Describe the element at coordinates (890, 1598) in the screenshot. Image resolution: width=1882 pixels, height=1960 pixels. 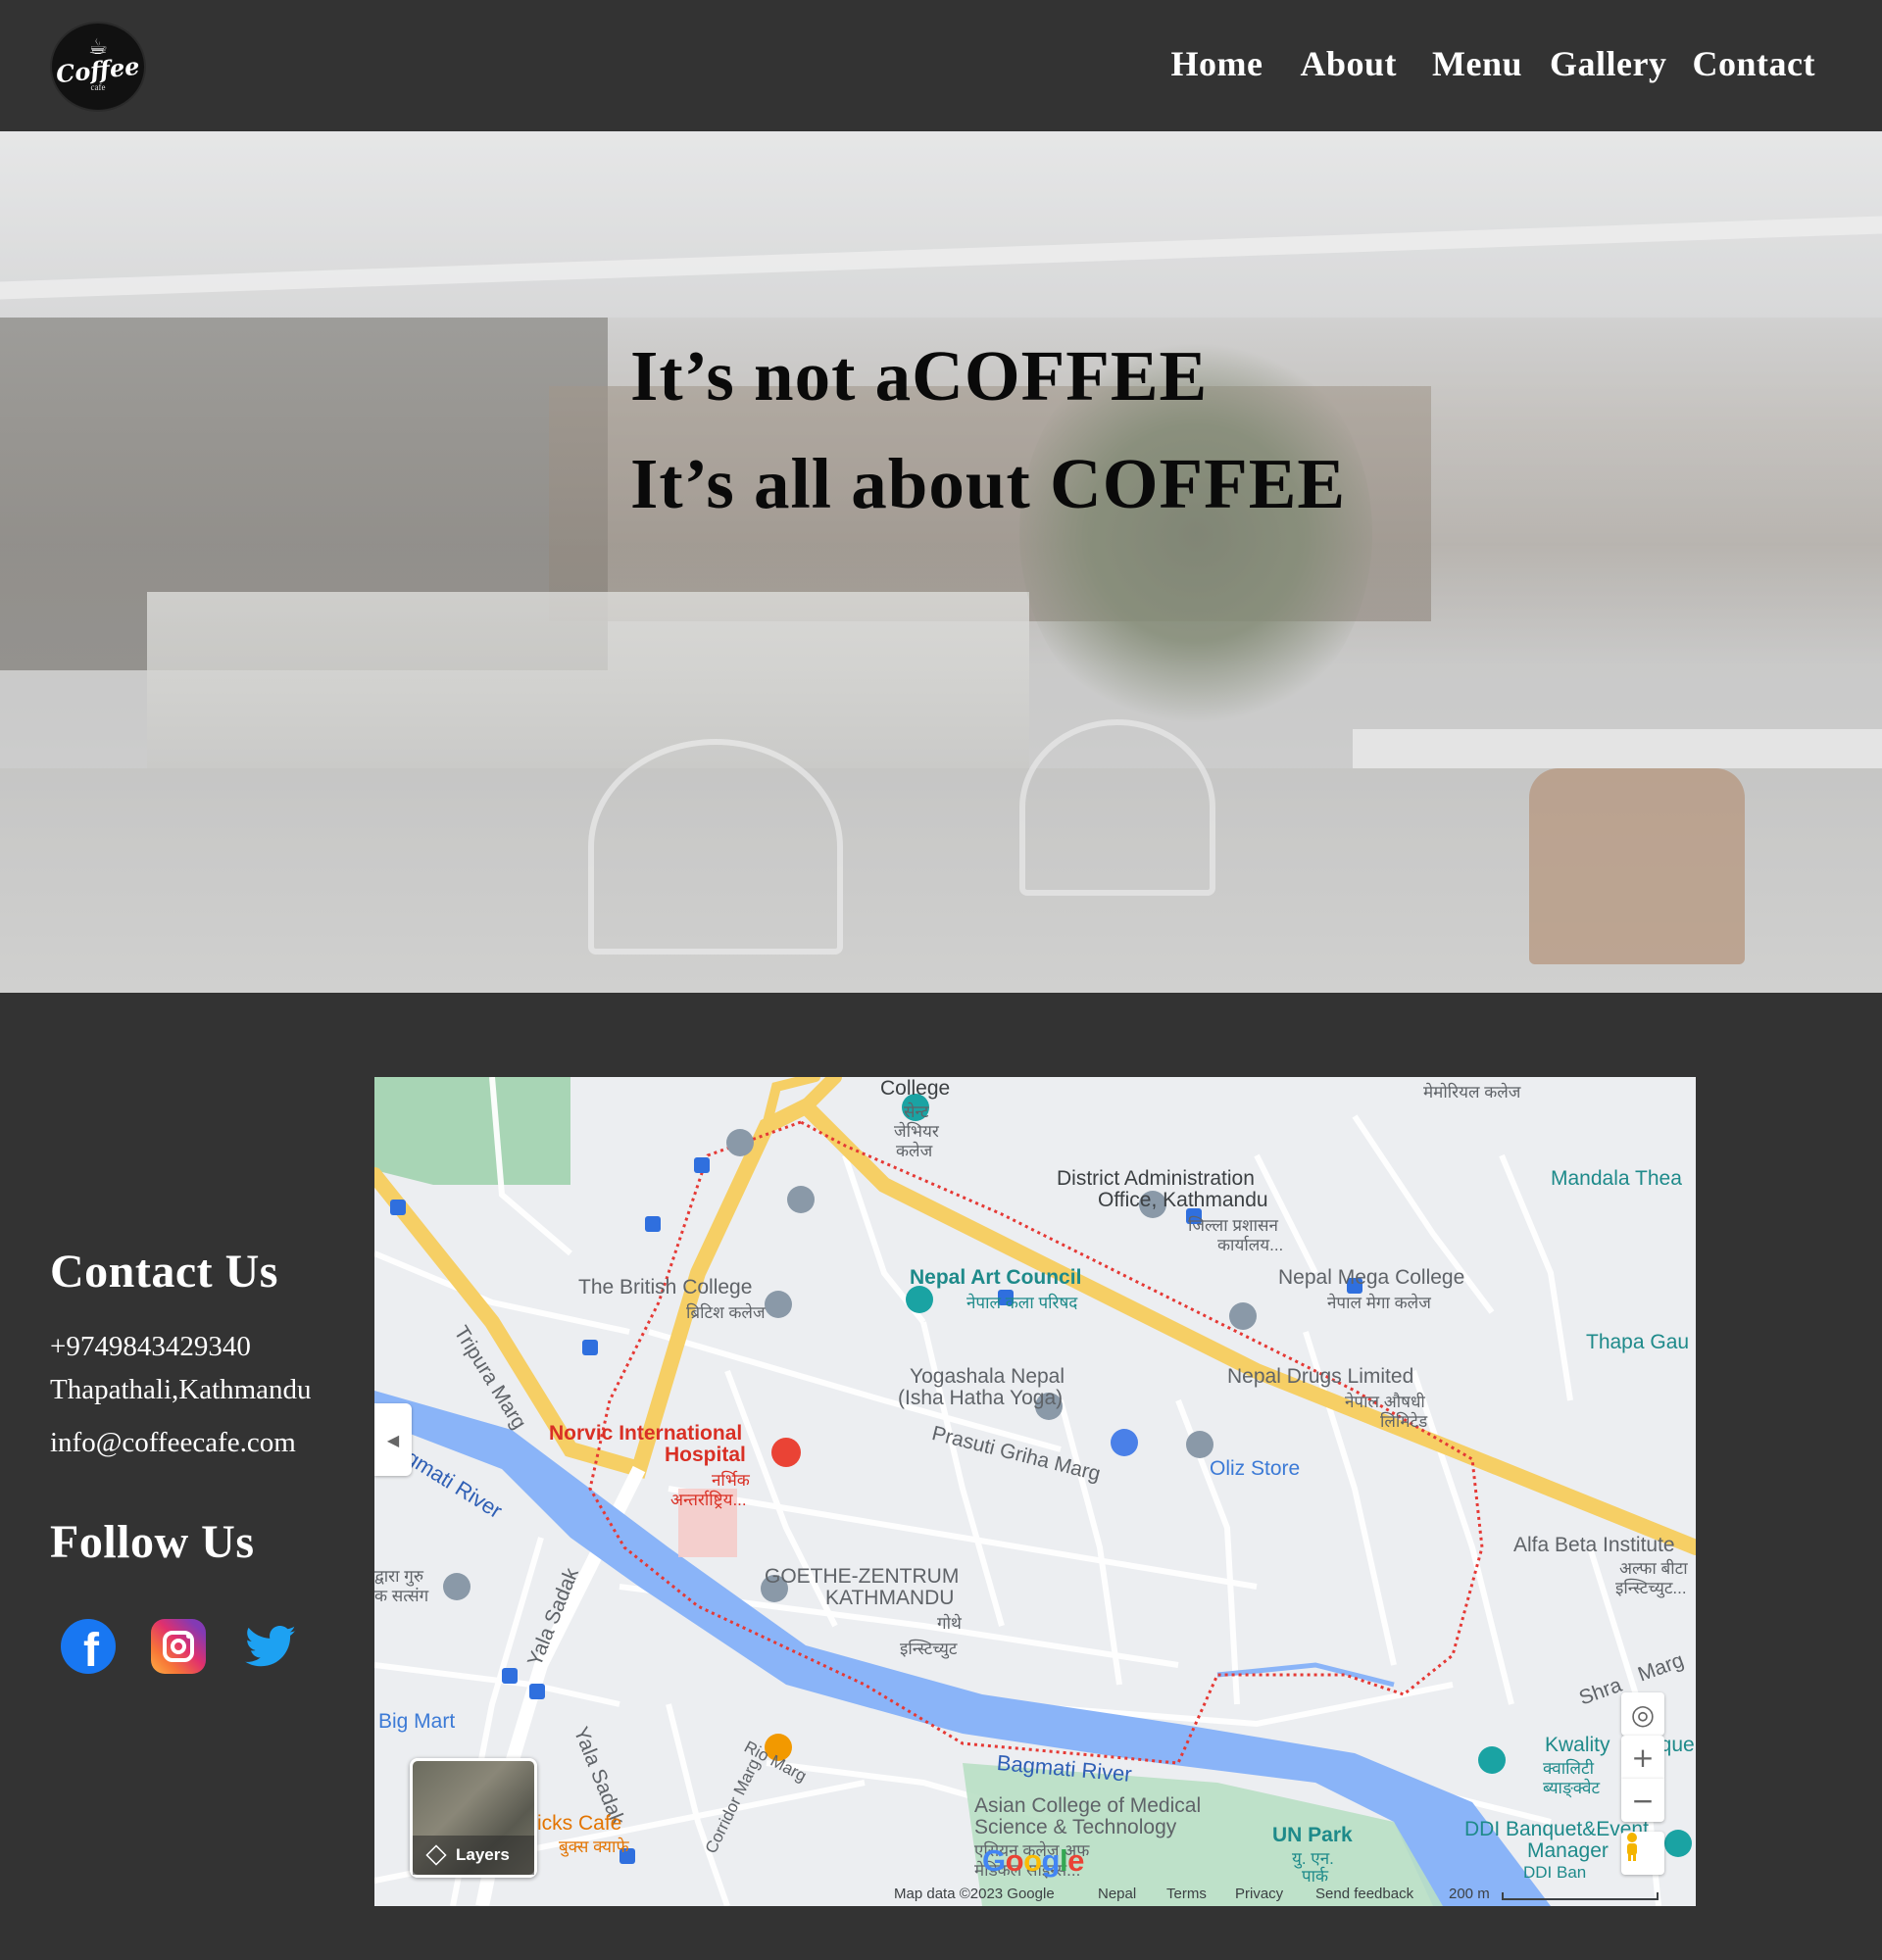
I see `map-label: KATHMANDU` at that location.